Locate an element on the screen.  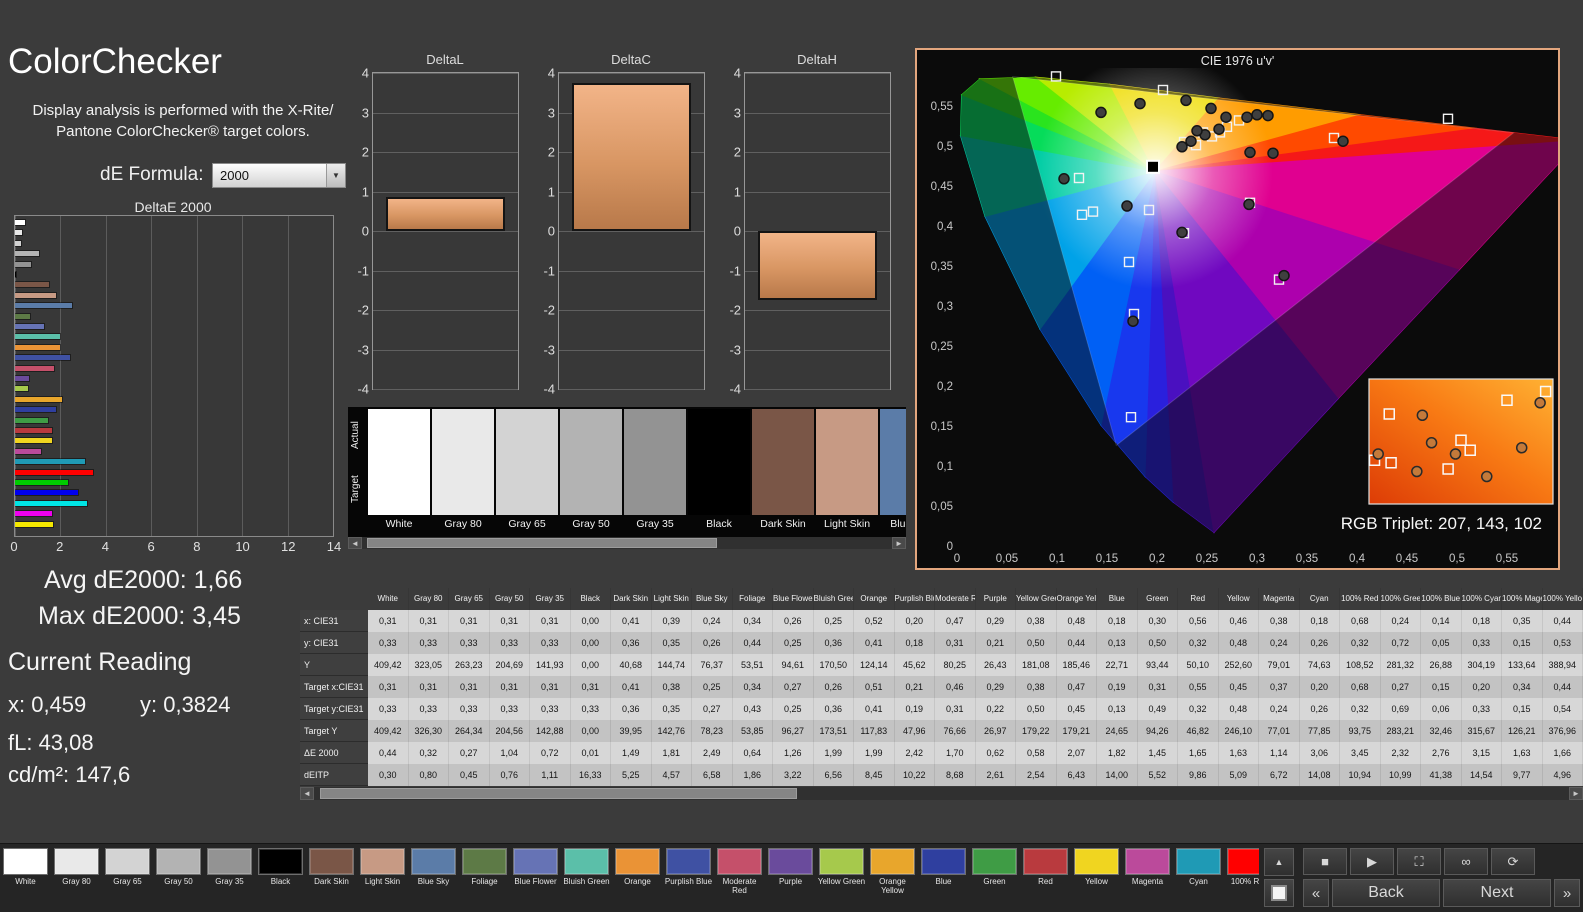
strip-scrollbar: ◄► is located at coordinates (627, 543).